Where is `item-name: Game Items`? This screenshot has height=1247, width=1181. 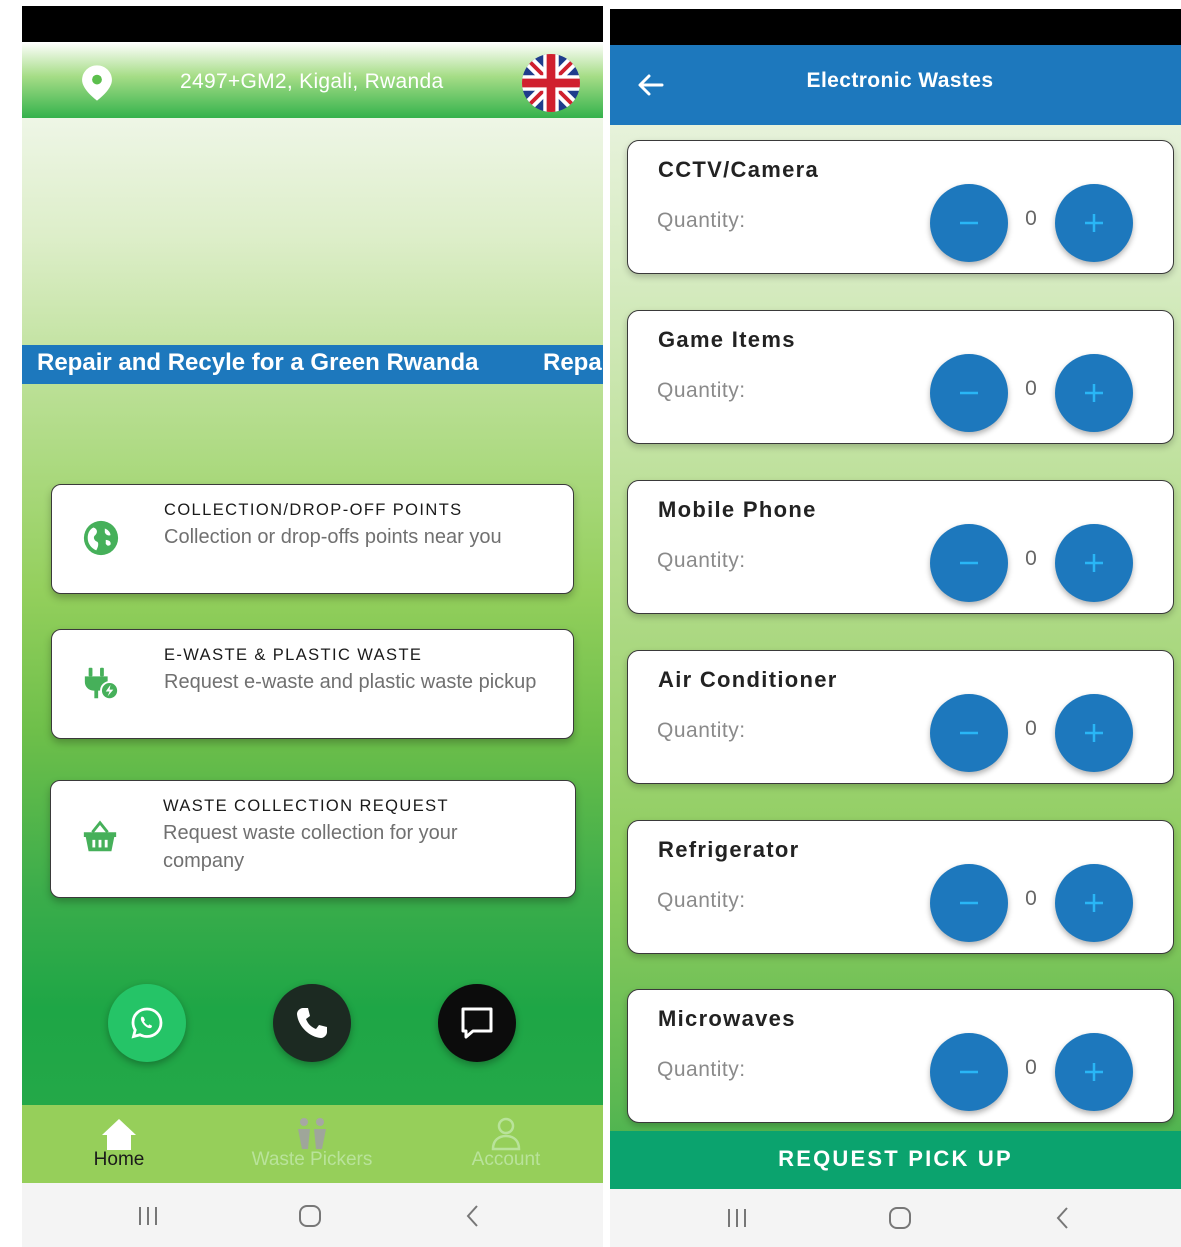
item-name: Game Items is located at coordinates (727, 339).